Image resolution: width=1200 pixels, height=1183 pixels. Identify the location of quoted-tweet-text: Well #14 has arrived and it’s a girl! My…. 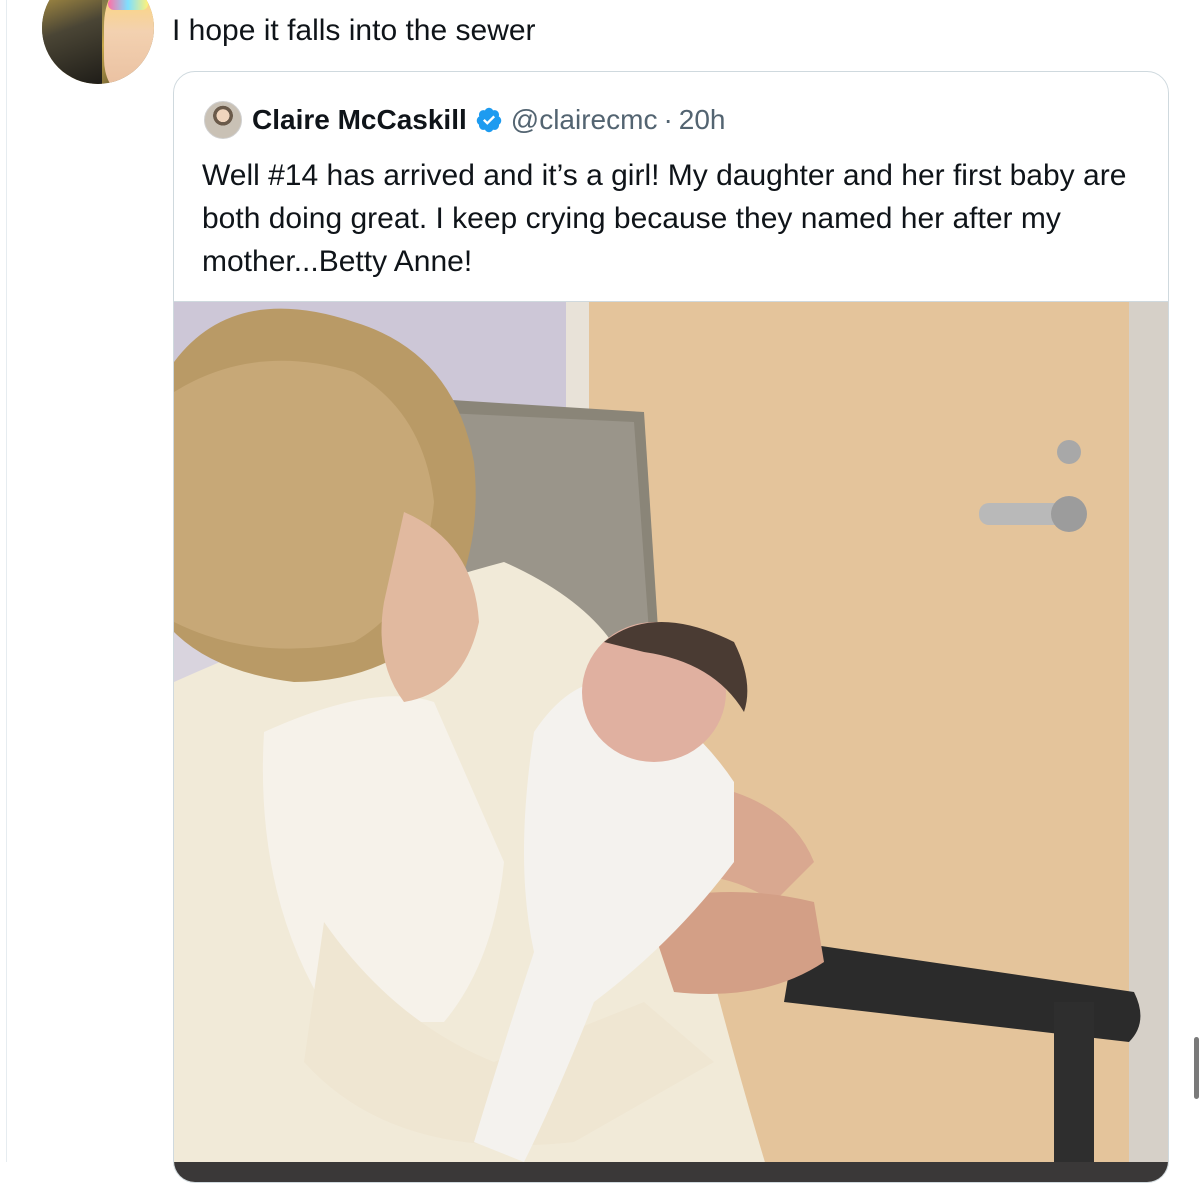
(664, 218).